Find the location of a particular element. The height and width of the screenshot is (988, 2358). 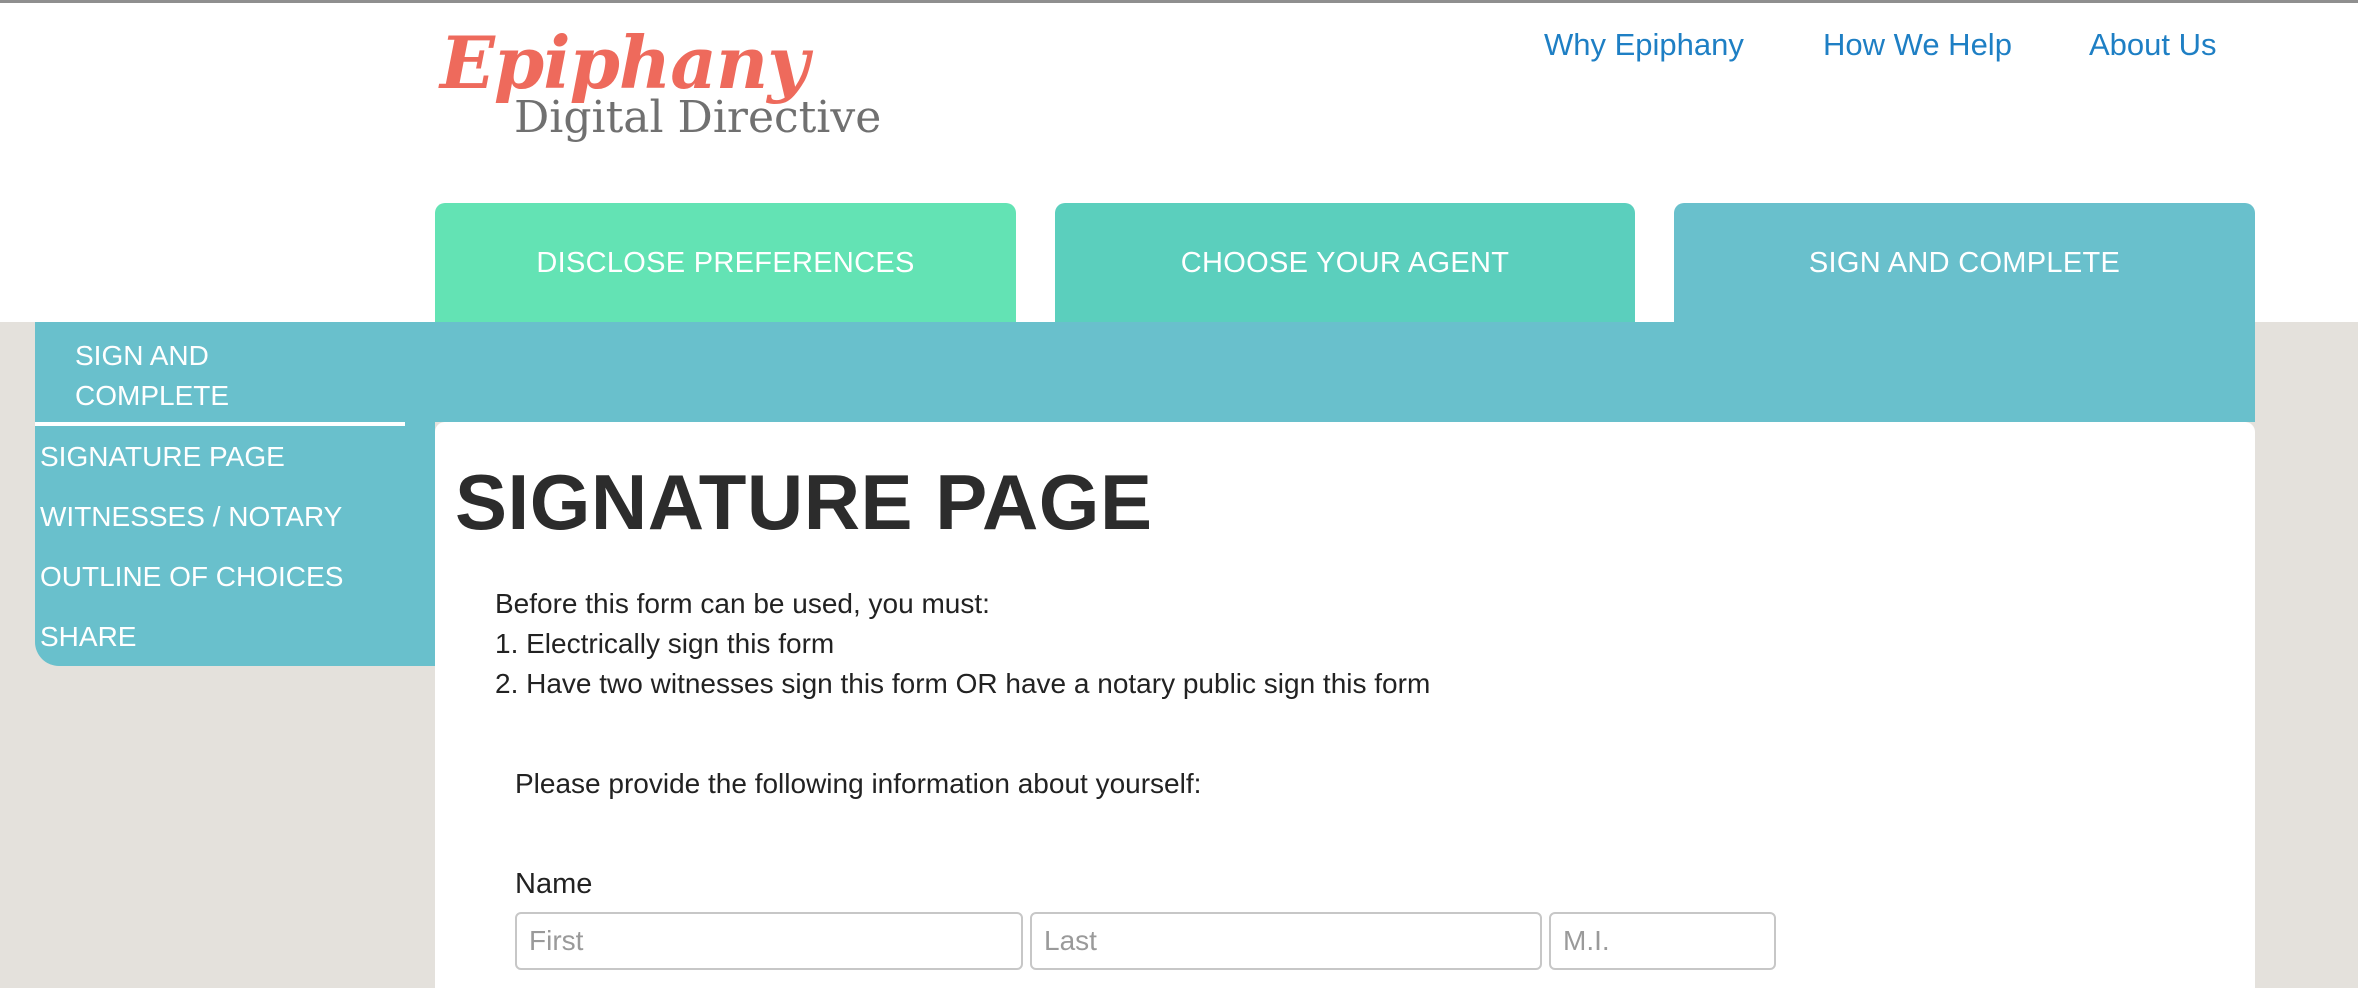

instructions-intro: Before this form can be used, you must: is located at coordinates (742, 603).